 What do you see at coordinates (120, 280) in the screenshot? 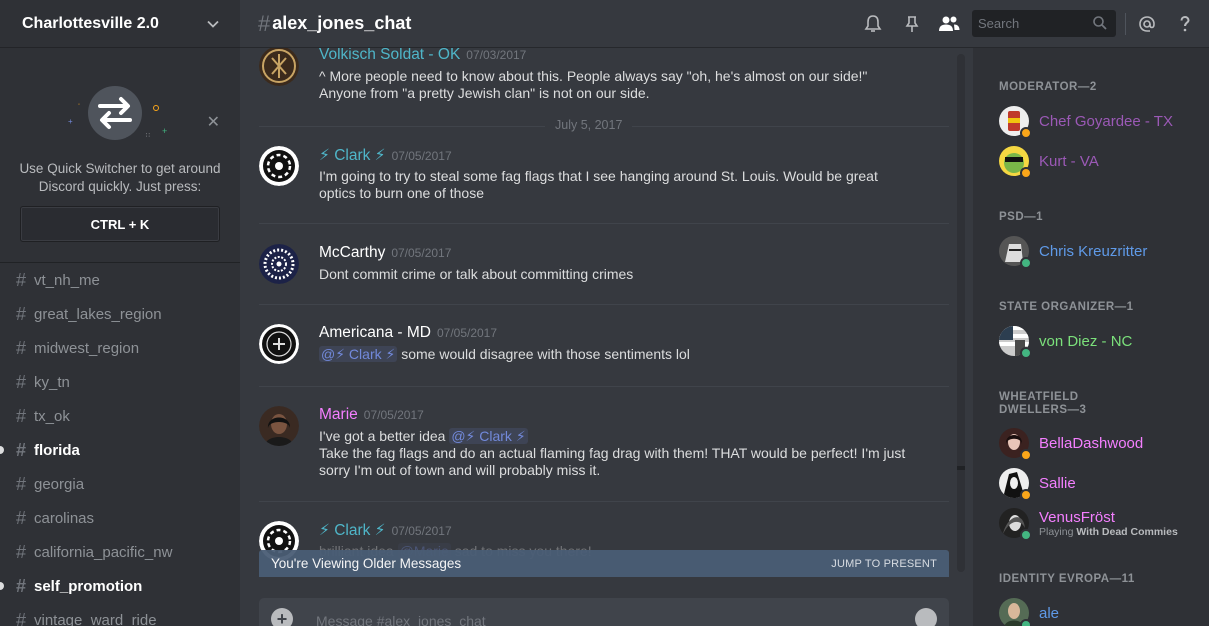
I see `channel-item: # vt_nh_me` at bounding box center [120, 280].